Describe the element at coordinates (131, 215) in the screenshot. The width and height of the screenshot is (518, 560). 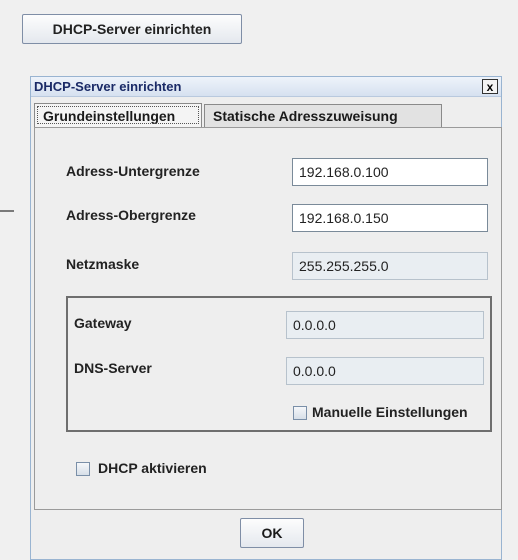
I see `upper-address-label: Adress-Obergrenze` at that location.